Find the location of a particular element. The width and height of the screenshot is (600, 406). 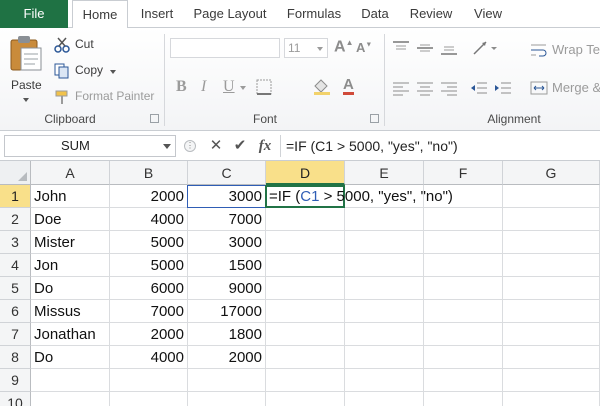

cell: 9000 is located at coordinates (227, 288).